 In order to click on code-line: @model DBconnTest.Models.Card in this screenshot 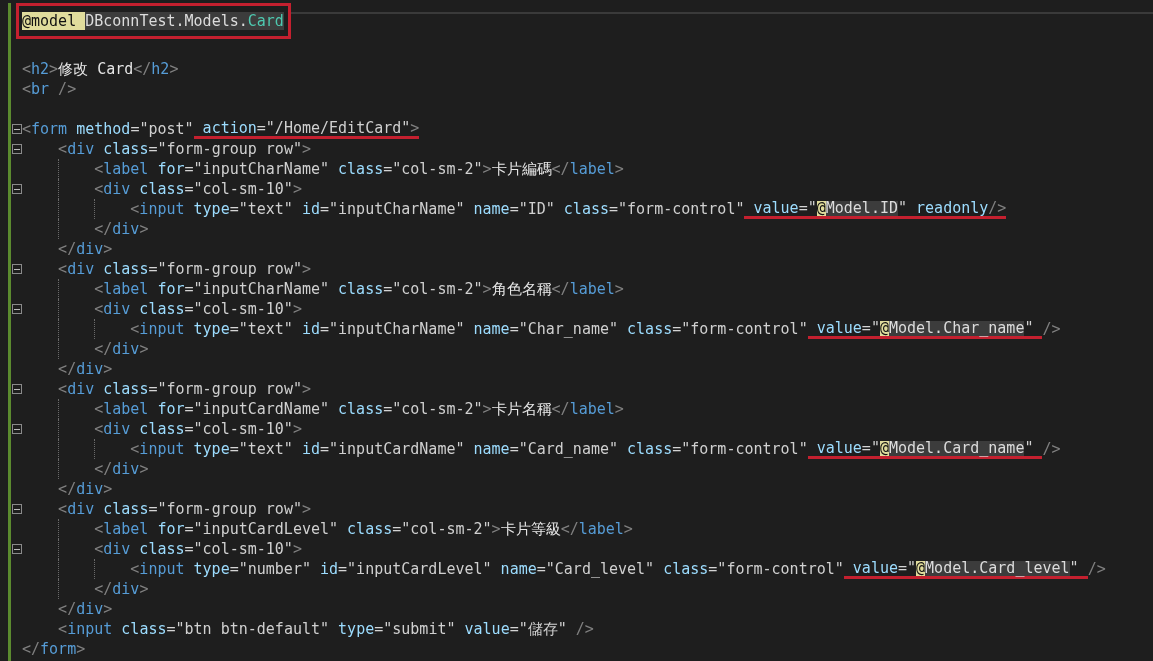, I will do `click(153, 21)`.